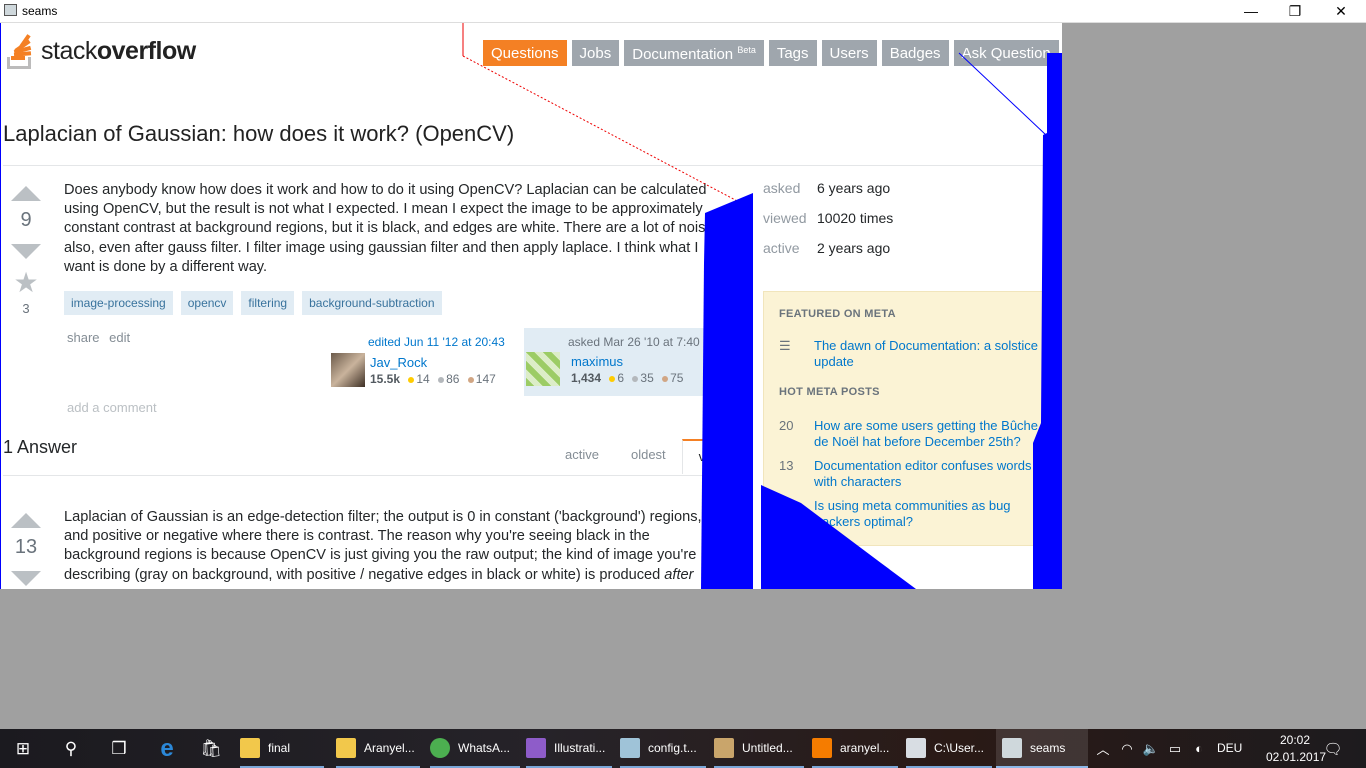 The width and height of the screenshot is (1366, 768). Describe the element at coordinates (1251, 11) in the screenshot. I see `minimize-button: —` at that location.